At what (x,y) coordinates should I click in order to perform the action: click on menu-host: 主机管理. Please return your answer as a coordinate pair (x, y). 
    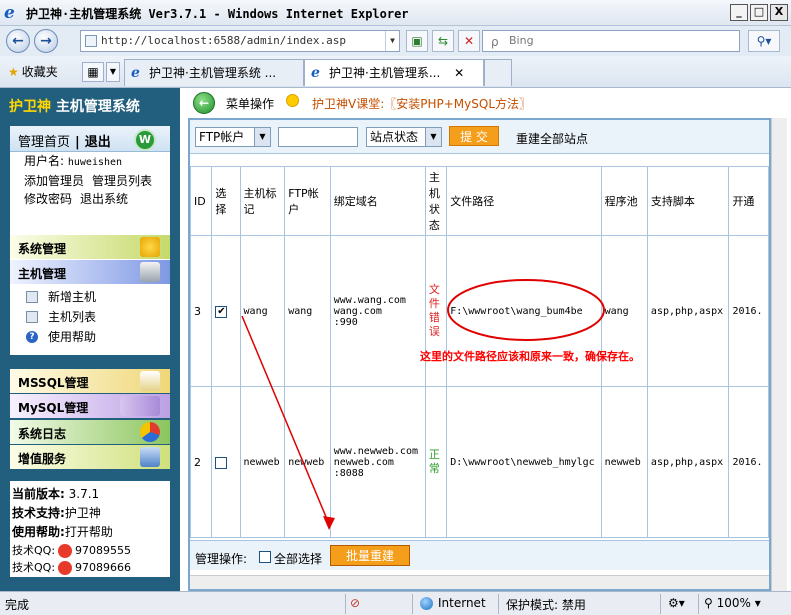
    Looking at the image, I should click on (90, 272).